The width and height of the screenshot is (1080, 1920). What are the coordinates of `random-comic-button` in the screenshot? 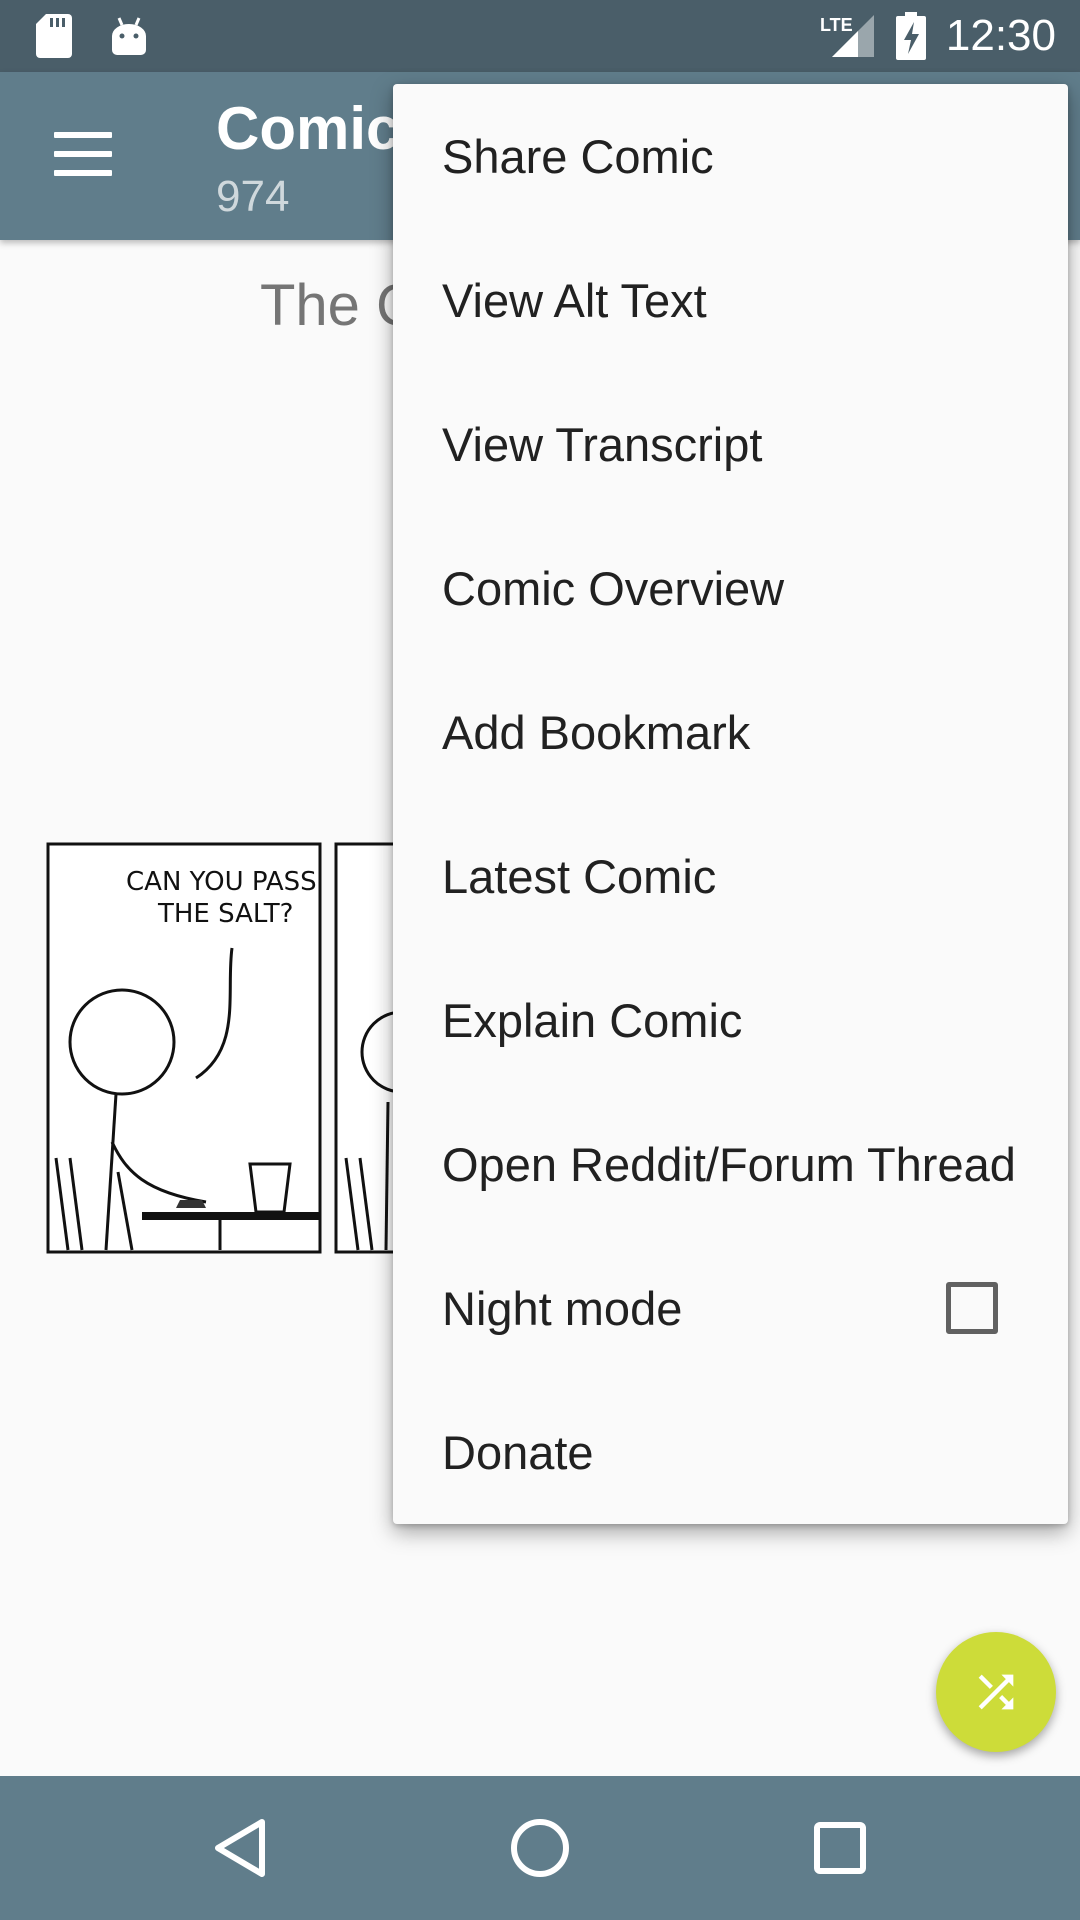 It's located at (996, 1692).